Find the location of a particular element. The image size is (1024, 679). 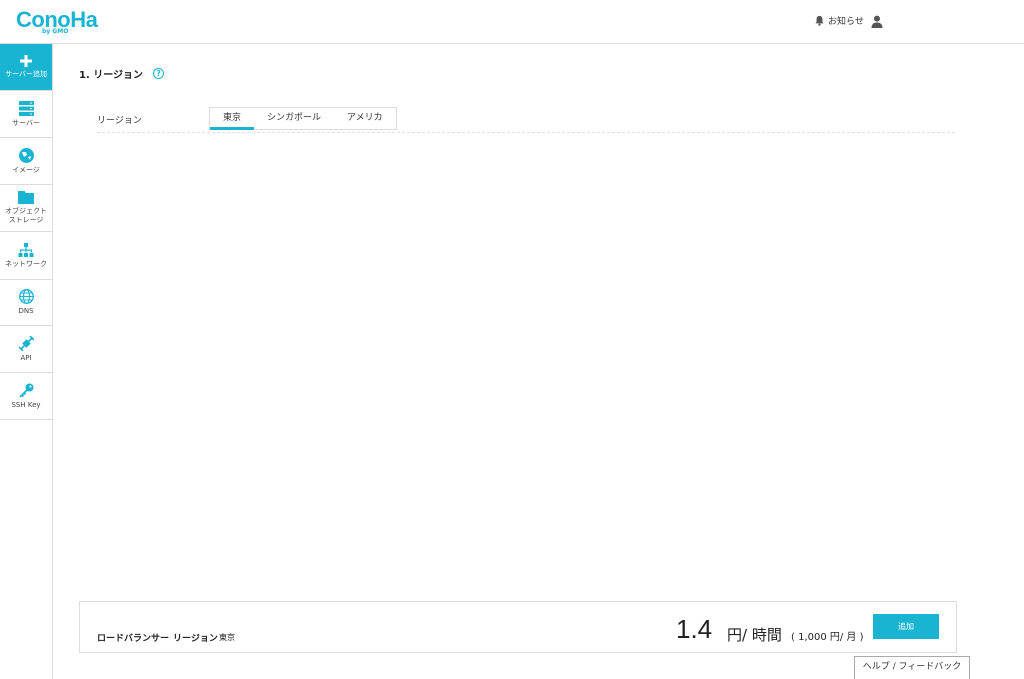

summary-region-key: リージョン is located at coordinates (195, 639).